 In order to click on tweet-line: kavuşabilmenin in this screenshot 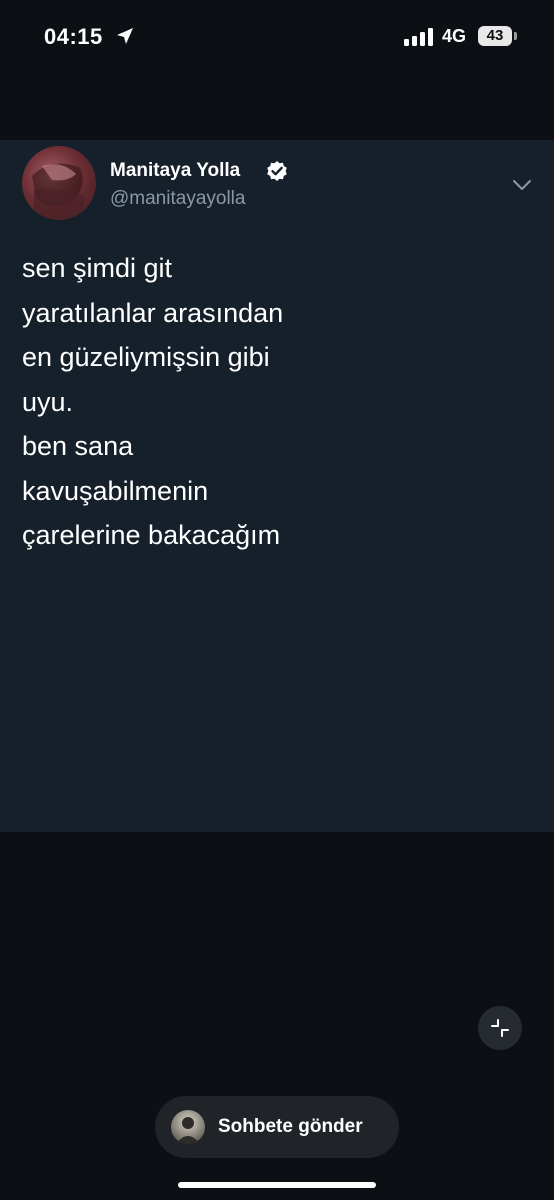, I will do `click(115, 490)`.